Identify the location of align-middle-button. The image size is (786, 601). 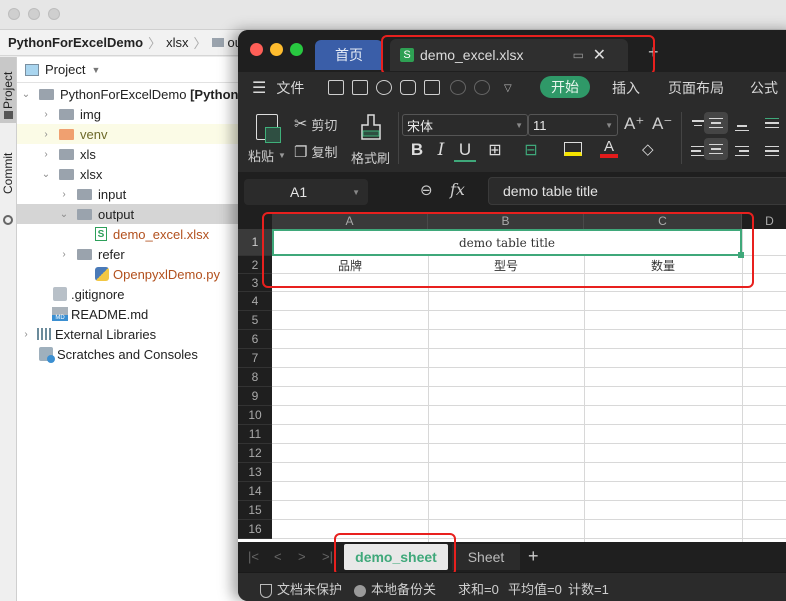
(716, 123).